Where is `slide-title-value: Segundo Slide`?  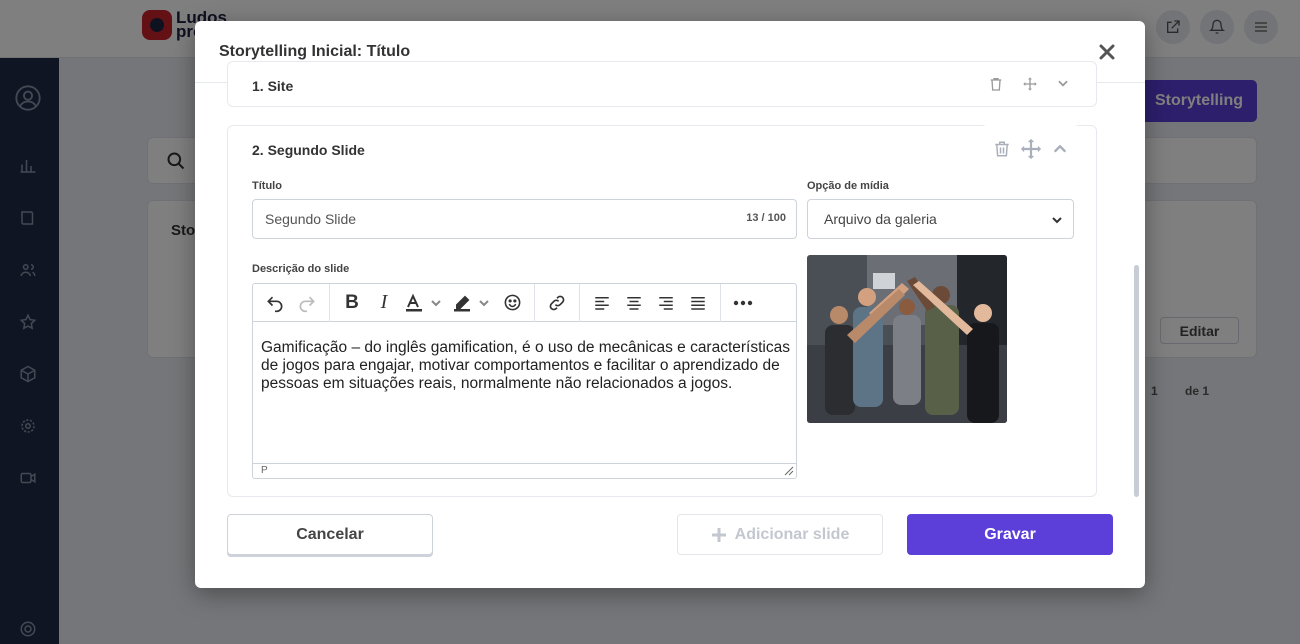 slide-title-value: Segundo Slide is located at coordinates (311, 219).